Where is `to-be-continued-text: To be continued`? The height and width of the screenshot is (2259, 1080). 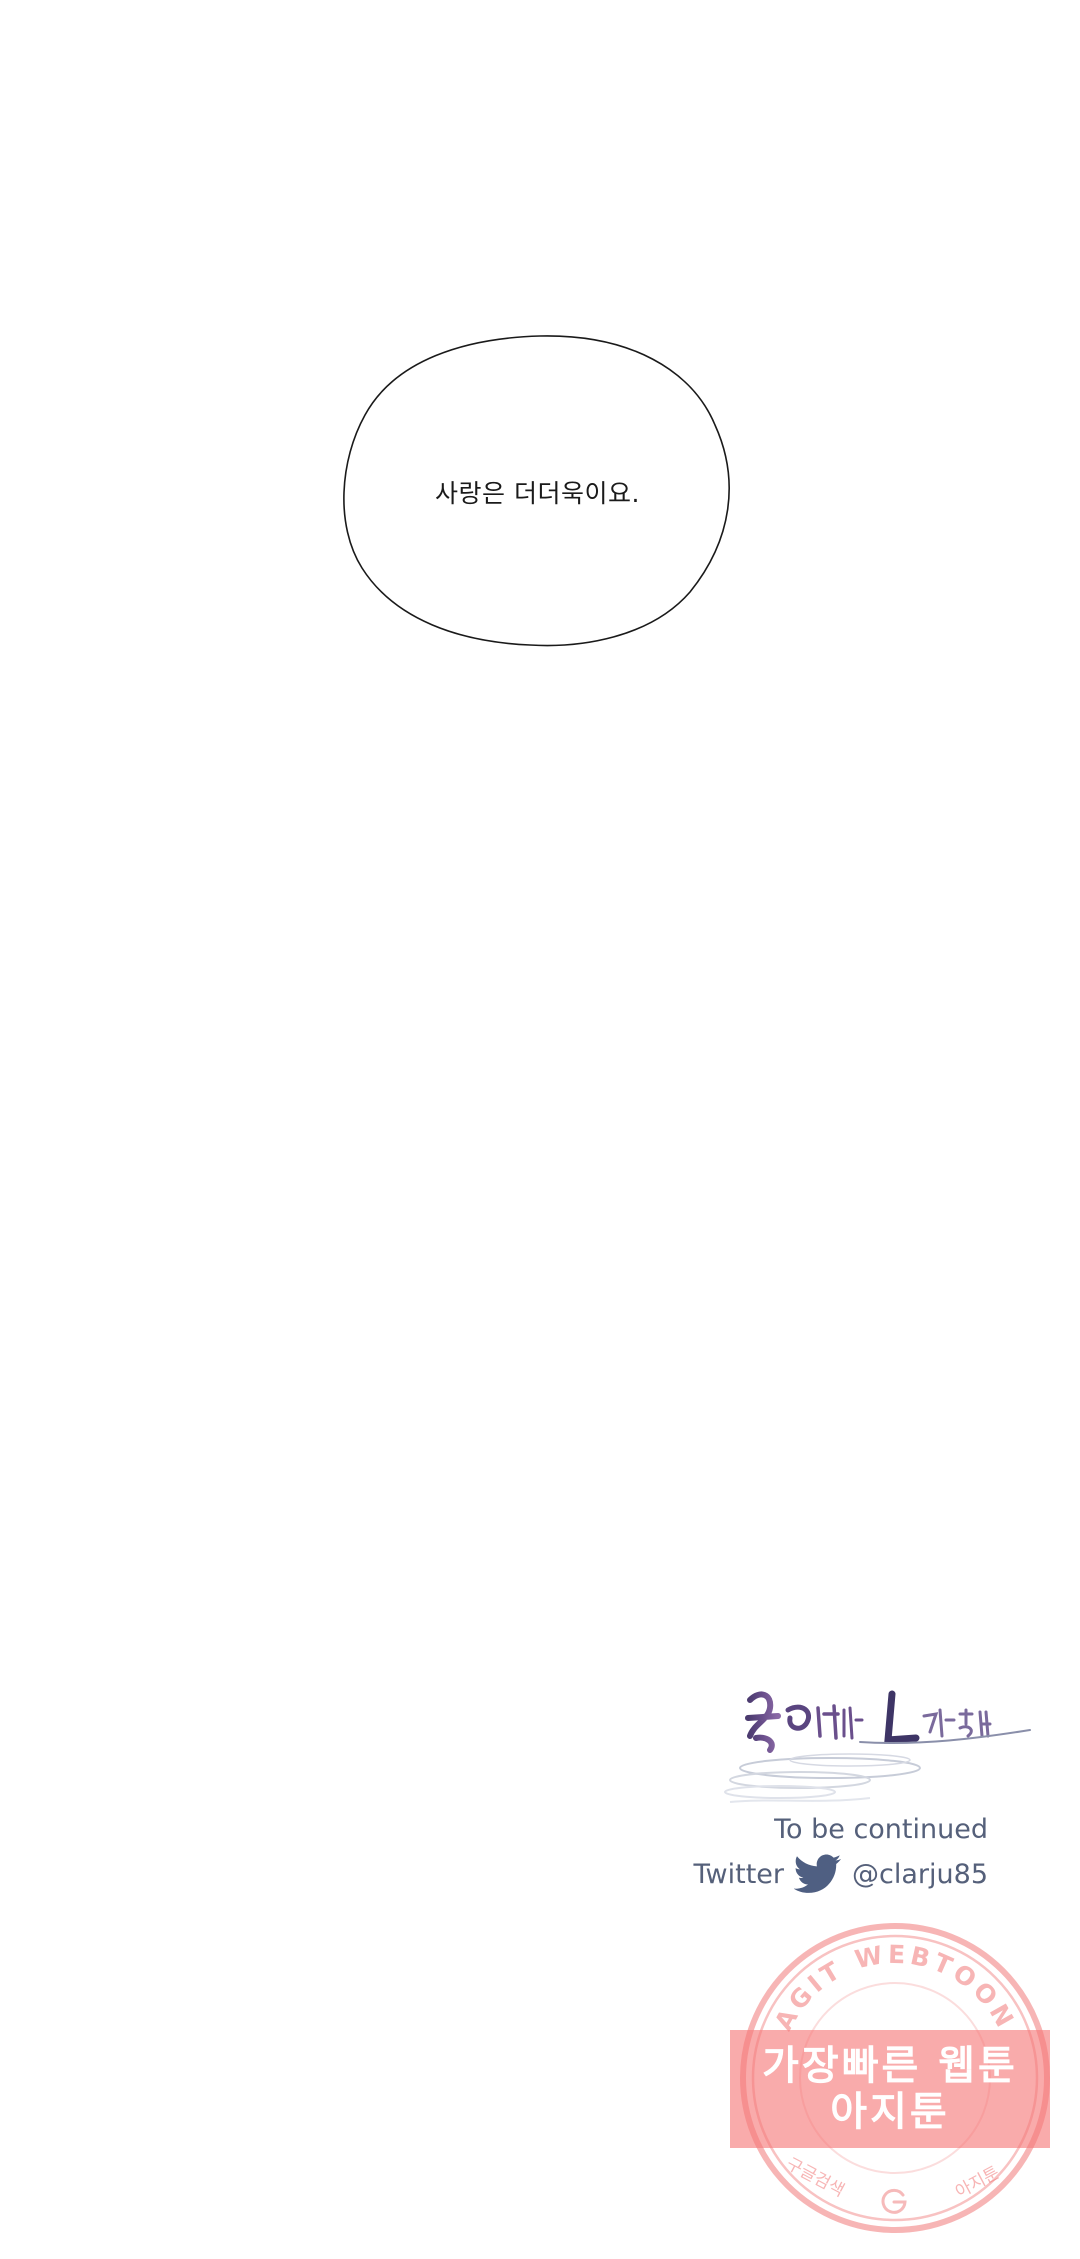 to-be-continued-text: To be continued is located at coordinates (881, 1829).